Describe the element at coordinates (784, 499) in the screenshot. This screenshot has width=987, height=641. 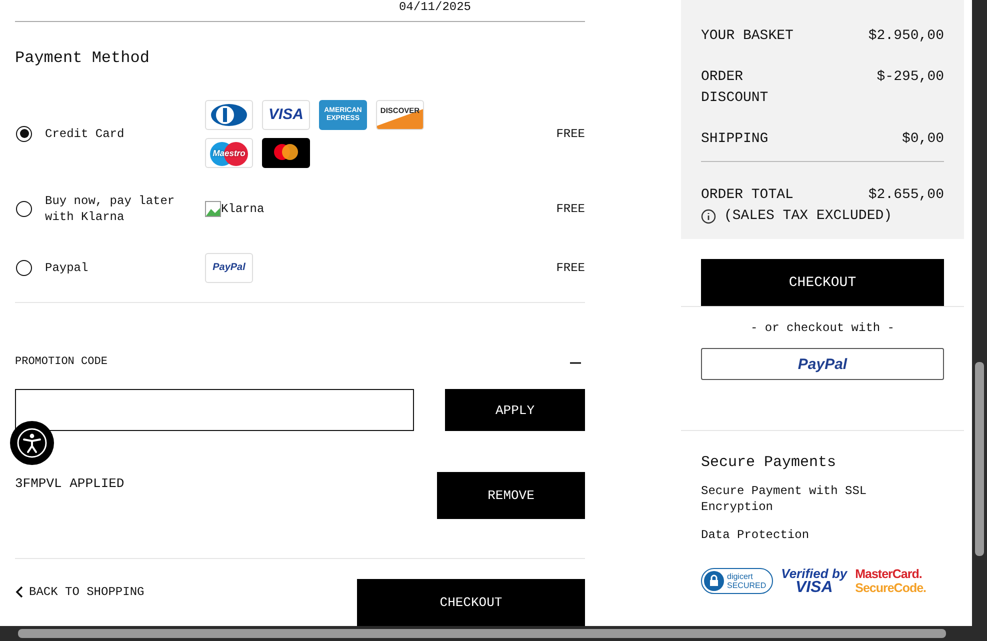
I see `security-feature: Secure Payment with SSL Encryption` at that location.